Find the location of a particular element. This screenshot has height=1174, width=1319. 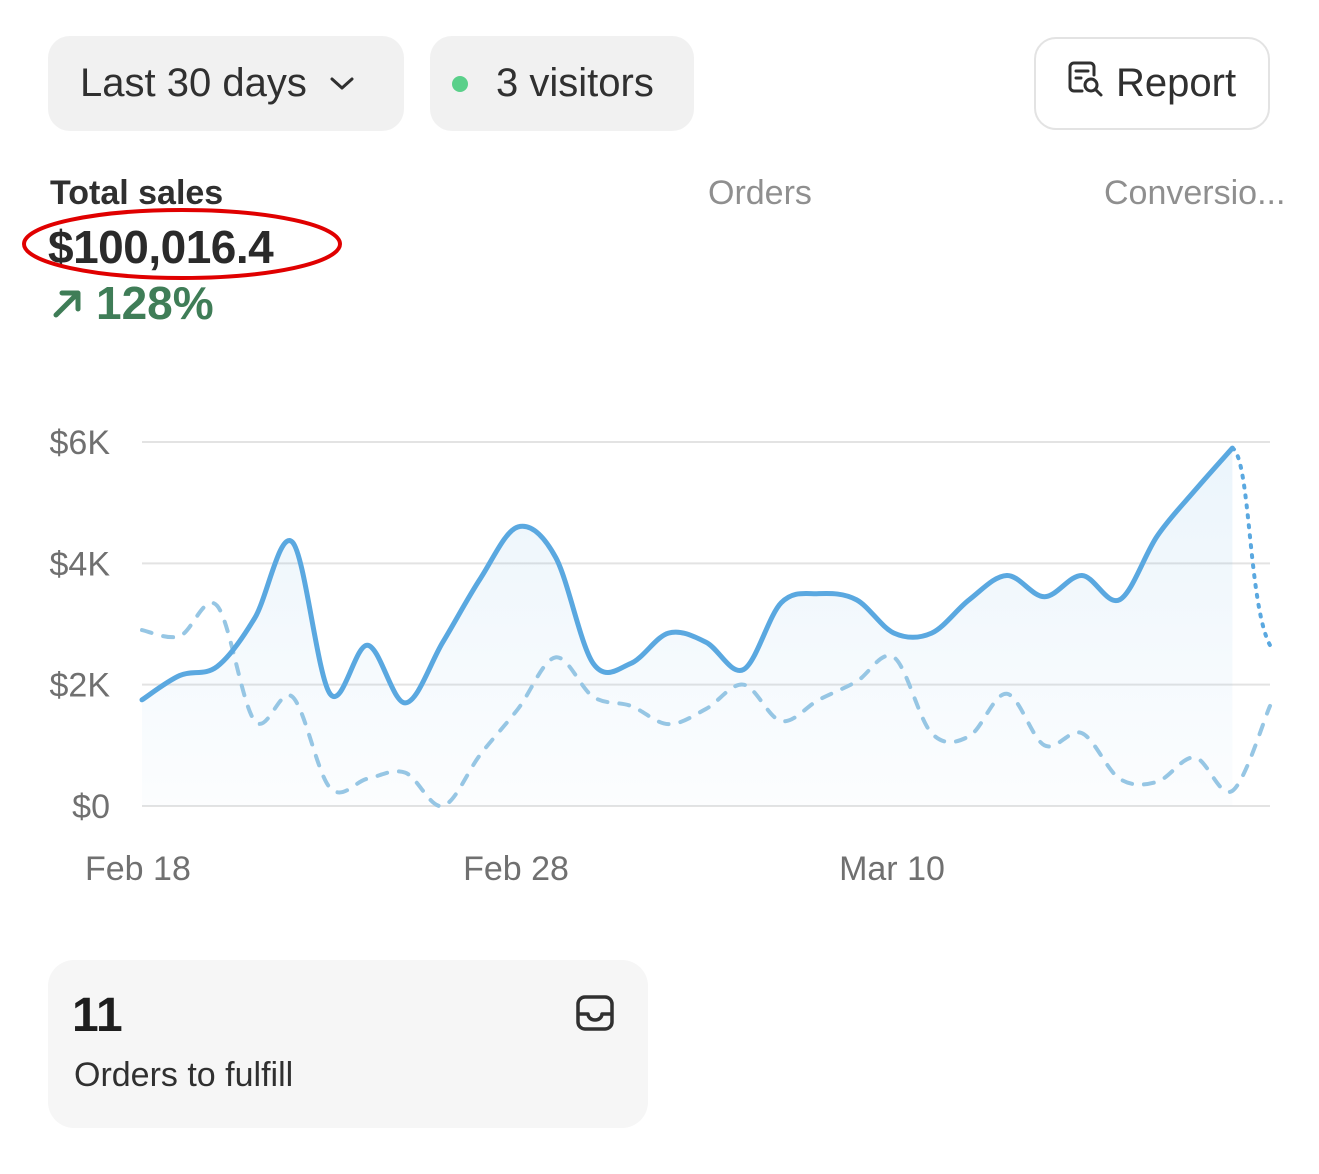

y-tick-label: $4K is located at coordinates (80, 564).